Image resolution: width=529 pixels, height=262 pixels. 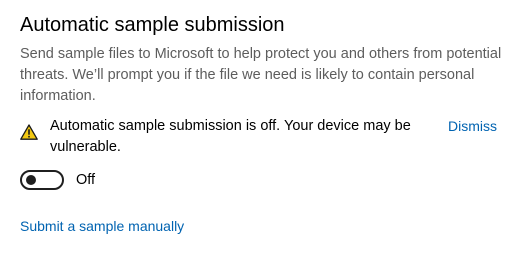 I want to click on submit-sample-manually-link: Submit a sample manually, so click(x=102, y=226).